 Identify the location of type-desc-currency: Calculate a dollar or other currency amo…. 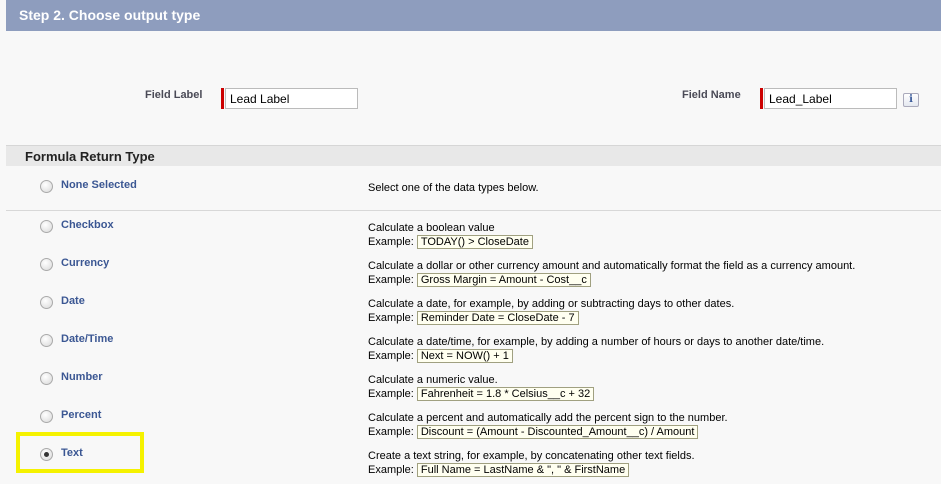
(612, 266).